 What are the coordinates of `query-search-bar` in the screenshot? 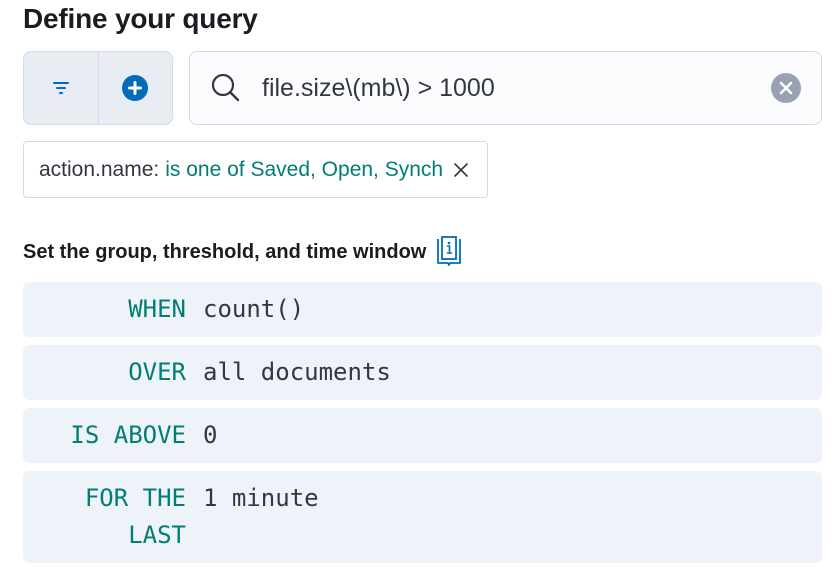 It's located at (505, 88).